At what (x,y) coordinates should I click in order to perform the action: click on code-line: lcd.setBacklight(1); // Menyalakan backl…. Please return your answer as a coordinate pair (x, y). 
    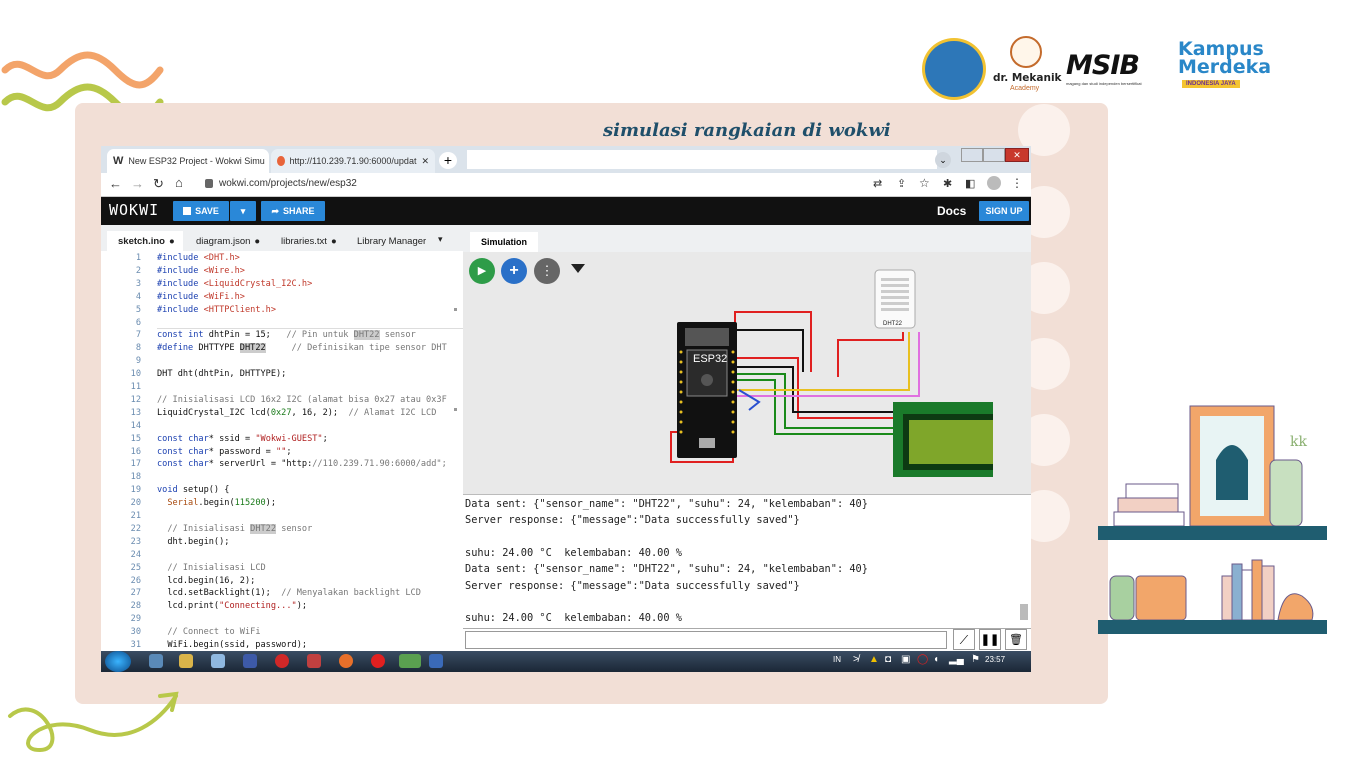
    Looking at the image, I should click on (289, 593).